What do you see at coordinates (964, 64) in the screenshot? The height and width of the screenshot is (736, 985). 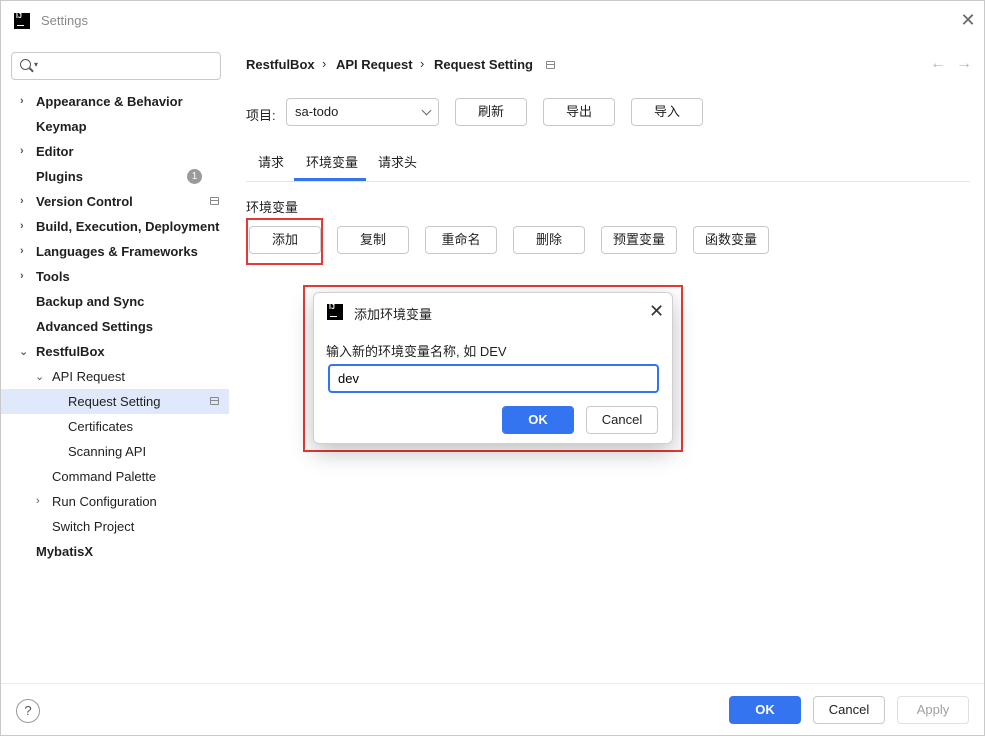 I see `forward-arrow-icon: →` at bounding box center [964, 64].